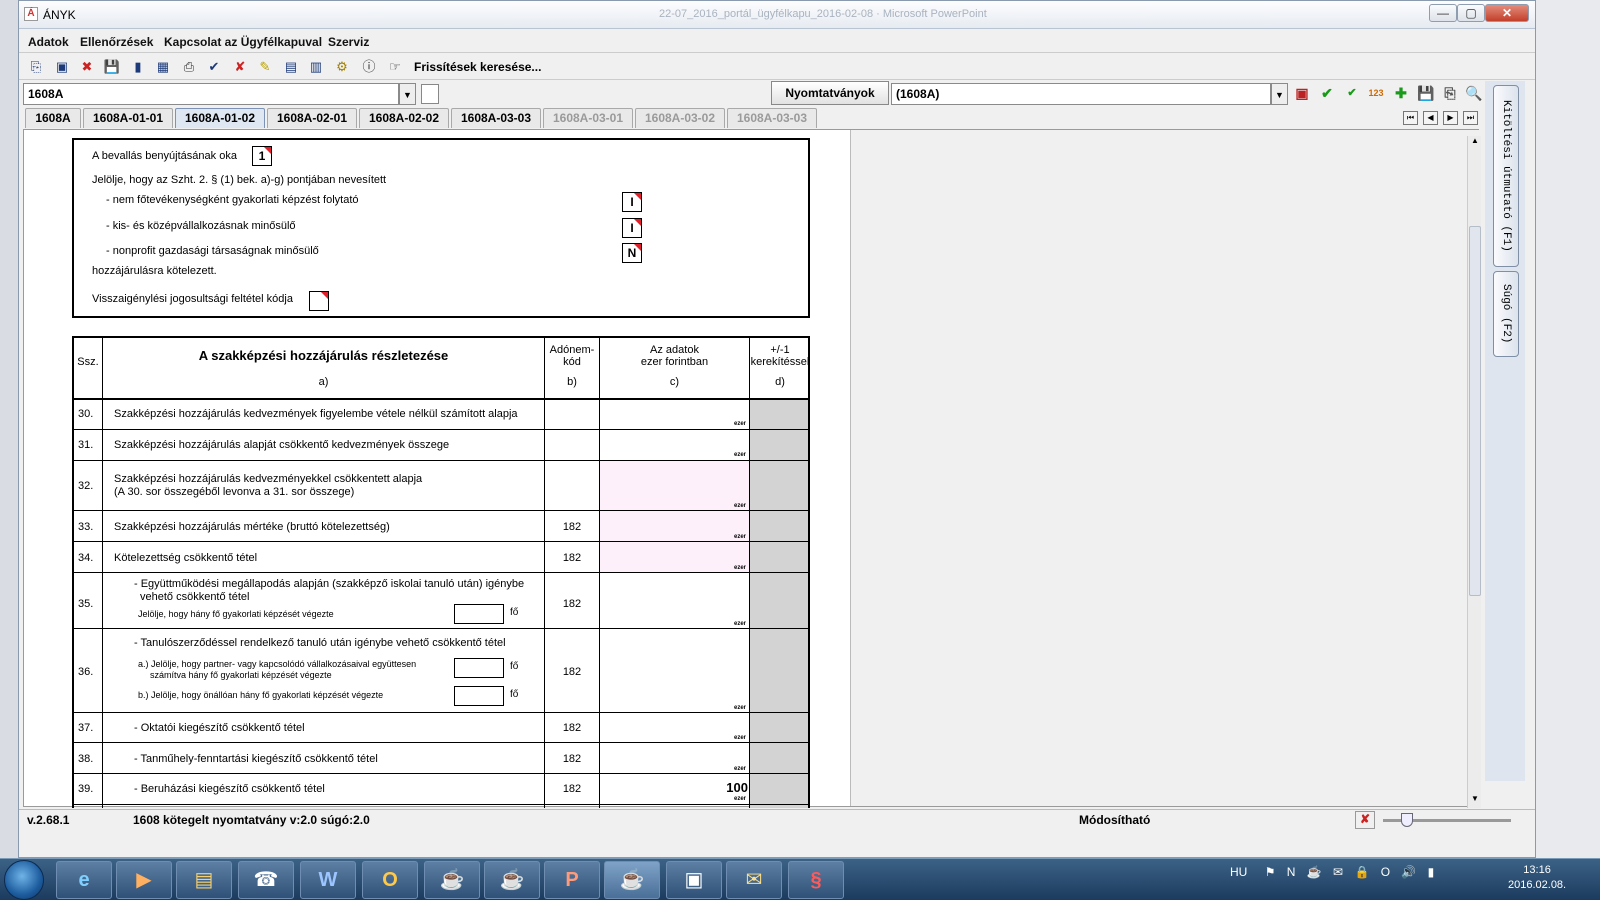 Image resolution: width=1600 pixels, height=900 pixels. What do you see at coordinates (211, 94) in the screenshot?
I see `form-id-combo: 1608A` at bounding box center [211, 94].